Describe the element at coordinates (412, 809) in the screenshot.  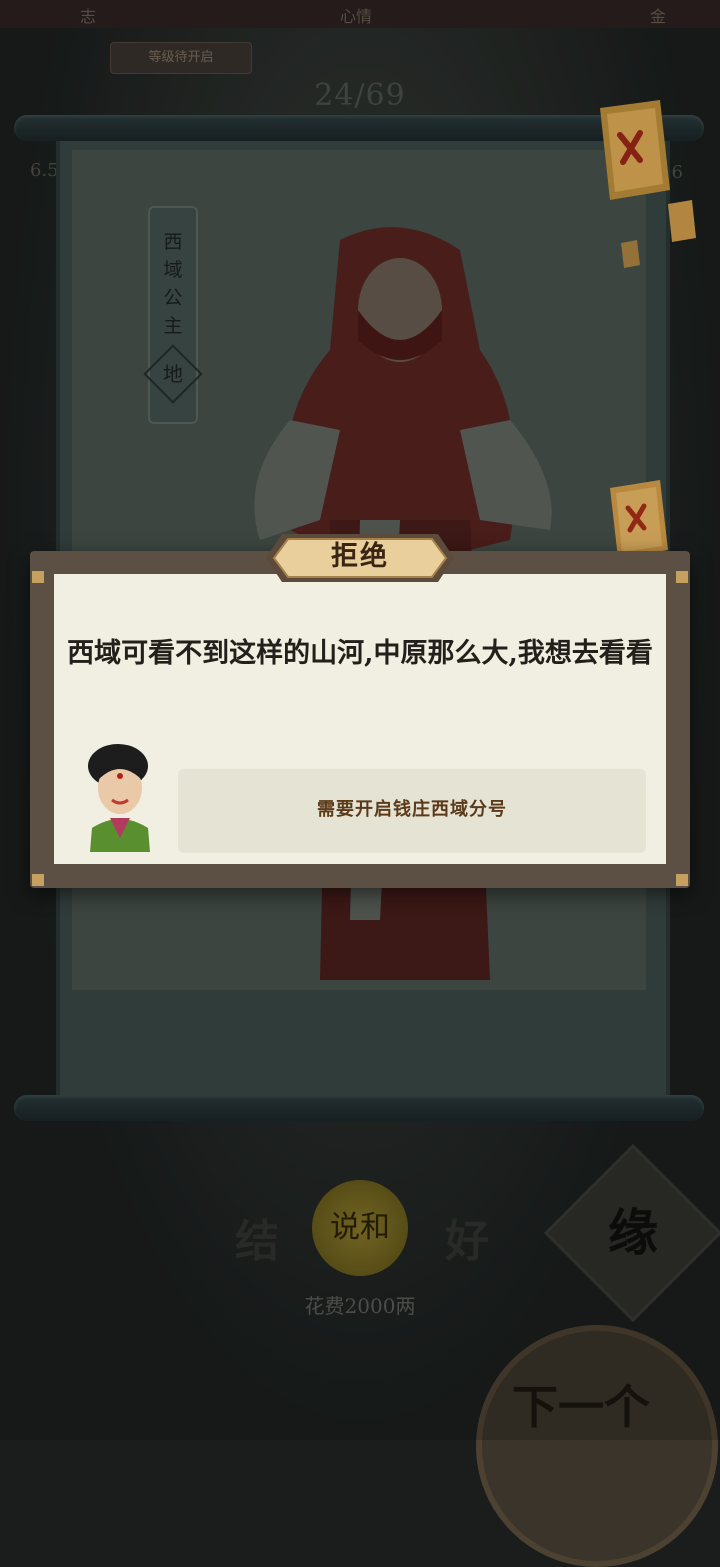
I see `requirement-text: 需要开启钱庄西域分号` at that location.